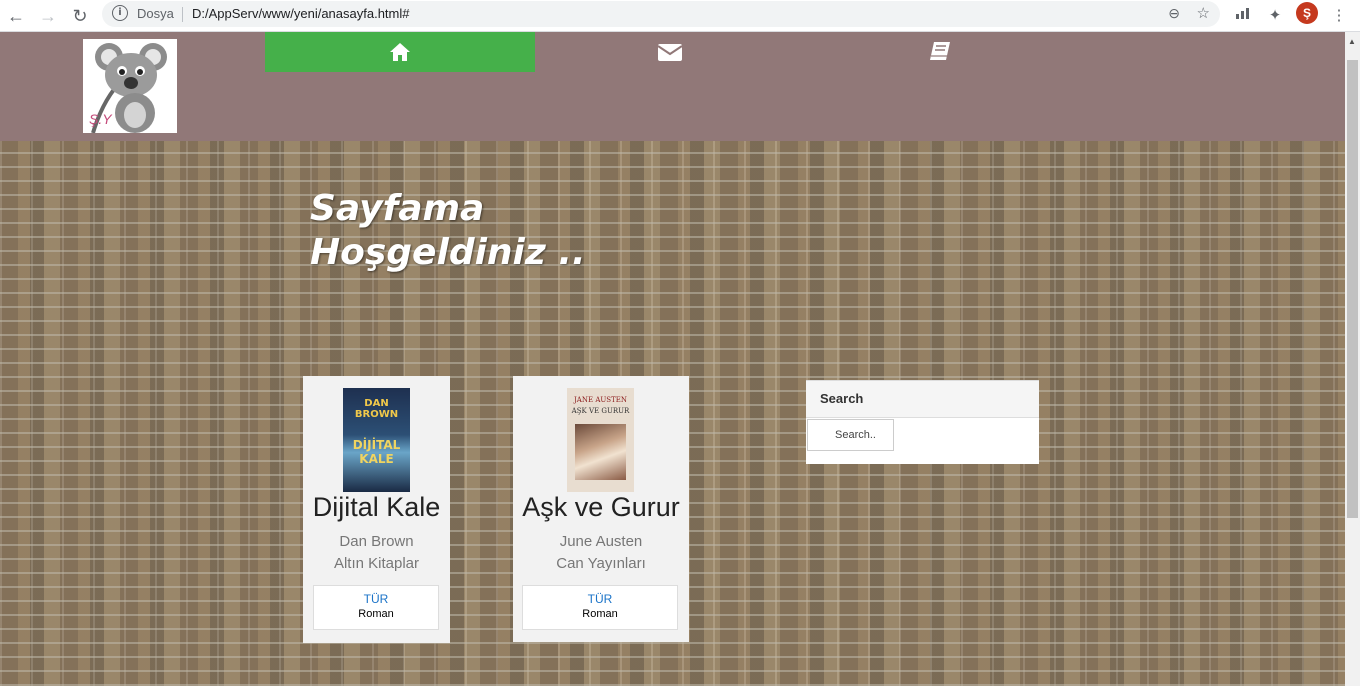  I want to click on profile-avatar: Ş, so click(1307, 13).